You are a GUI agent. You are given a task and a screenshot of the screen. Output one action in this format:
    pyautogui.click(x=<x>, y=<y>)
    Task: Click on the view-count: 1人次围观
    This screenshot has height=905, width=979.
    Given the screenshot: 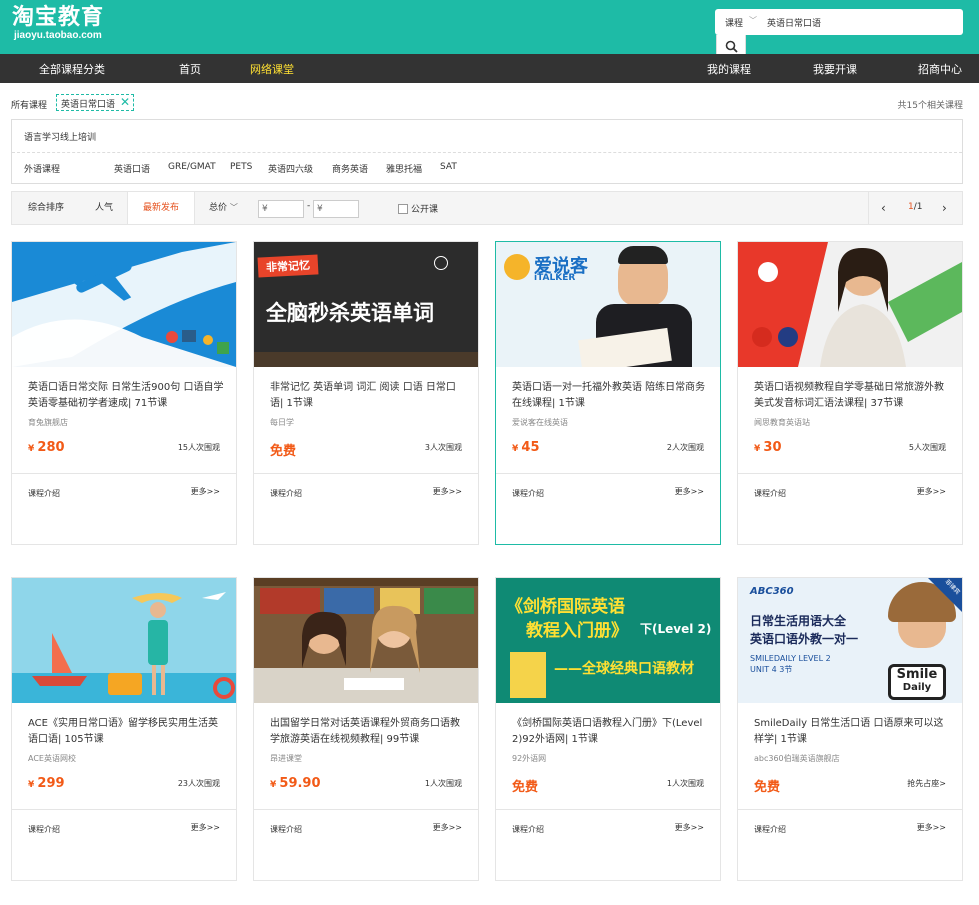 What is the action you would take?
    pyautogui.click(x=443, y=783)
    